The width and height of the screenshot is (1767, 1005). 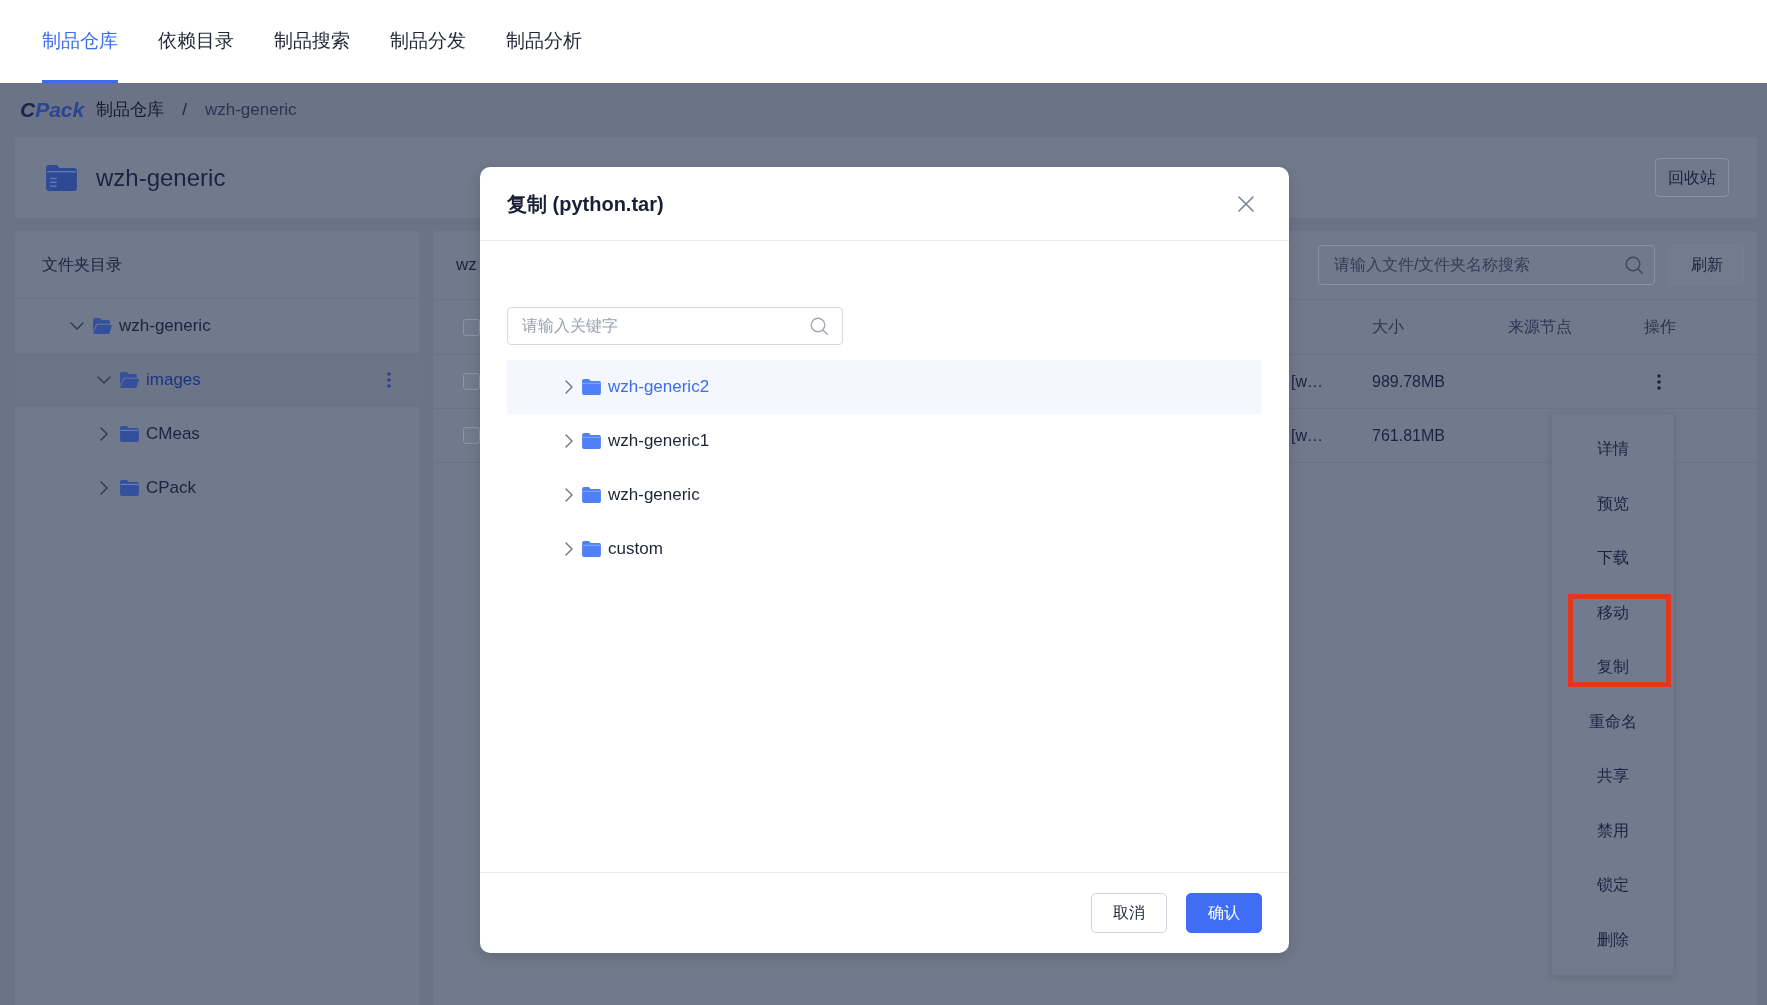 I want to click on column-header: 来源节点, so click(x=1540, y=326).